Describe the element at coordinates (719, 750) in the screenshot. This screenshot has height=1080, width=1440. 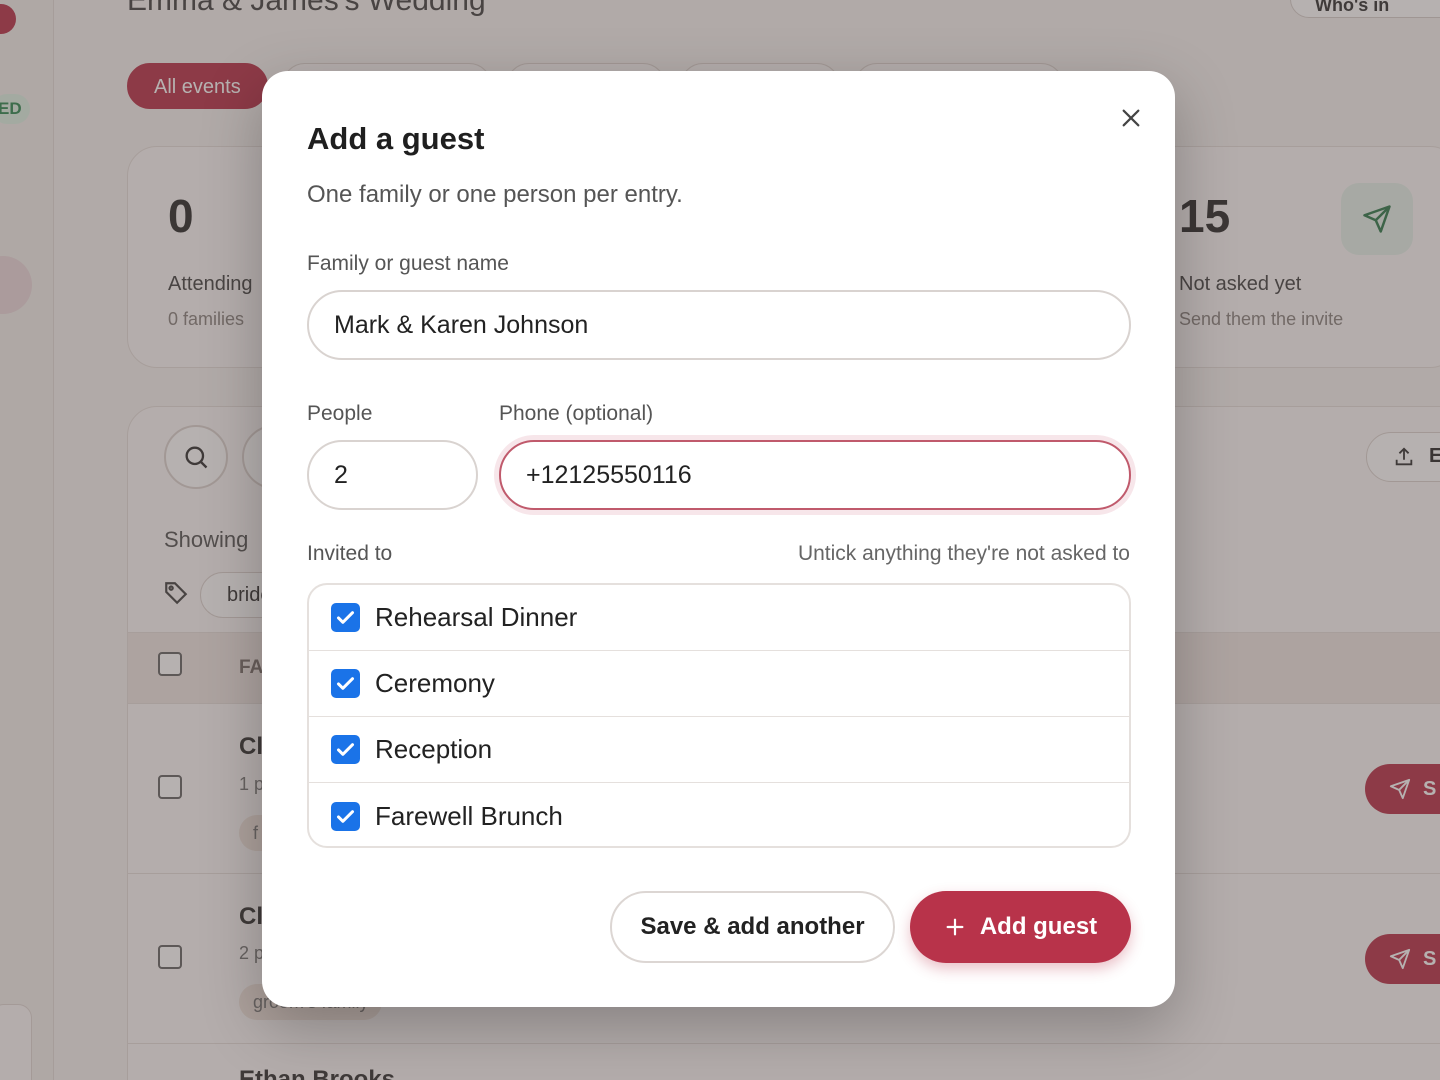
I see `event-option-reception: Reception` at that location.